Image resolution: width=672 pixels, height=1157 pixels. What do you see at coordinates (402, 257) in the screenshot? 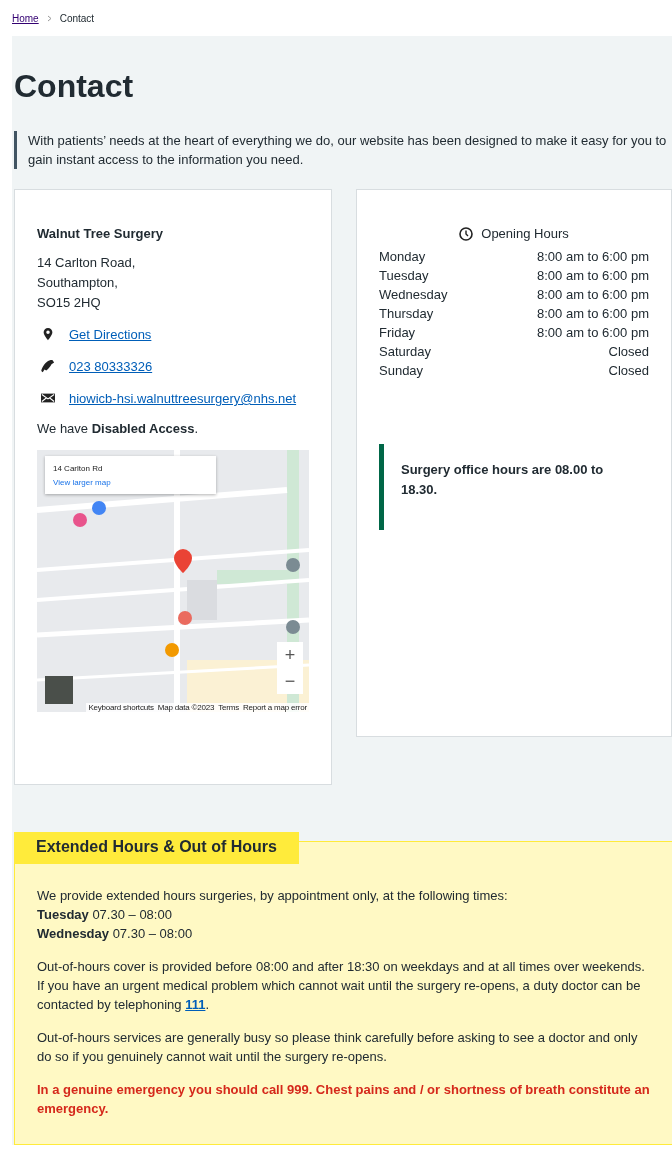
I see `day-label: Monday` at bounding box center [402, 257].